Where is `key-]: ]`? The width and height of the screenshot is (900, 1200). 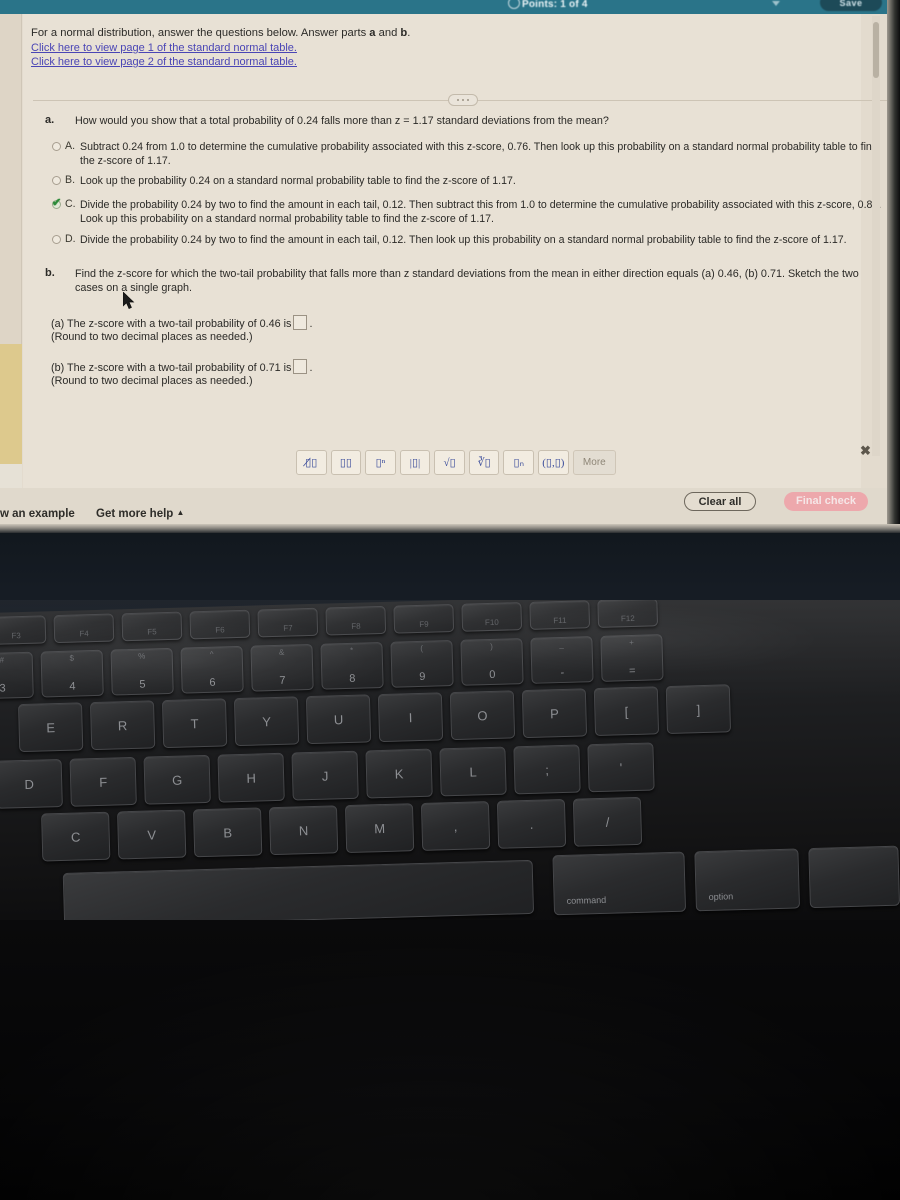 key-]: ] is located at coordinates (698, 709).